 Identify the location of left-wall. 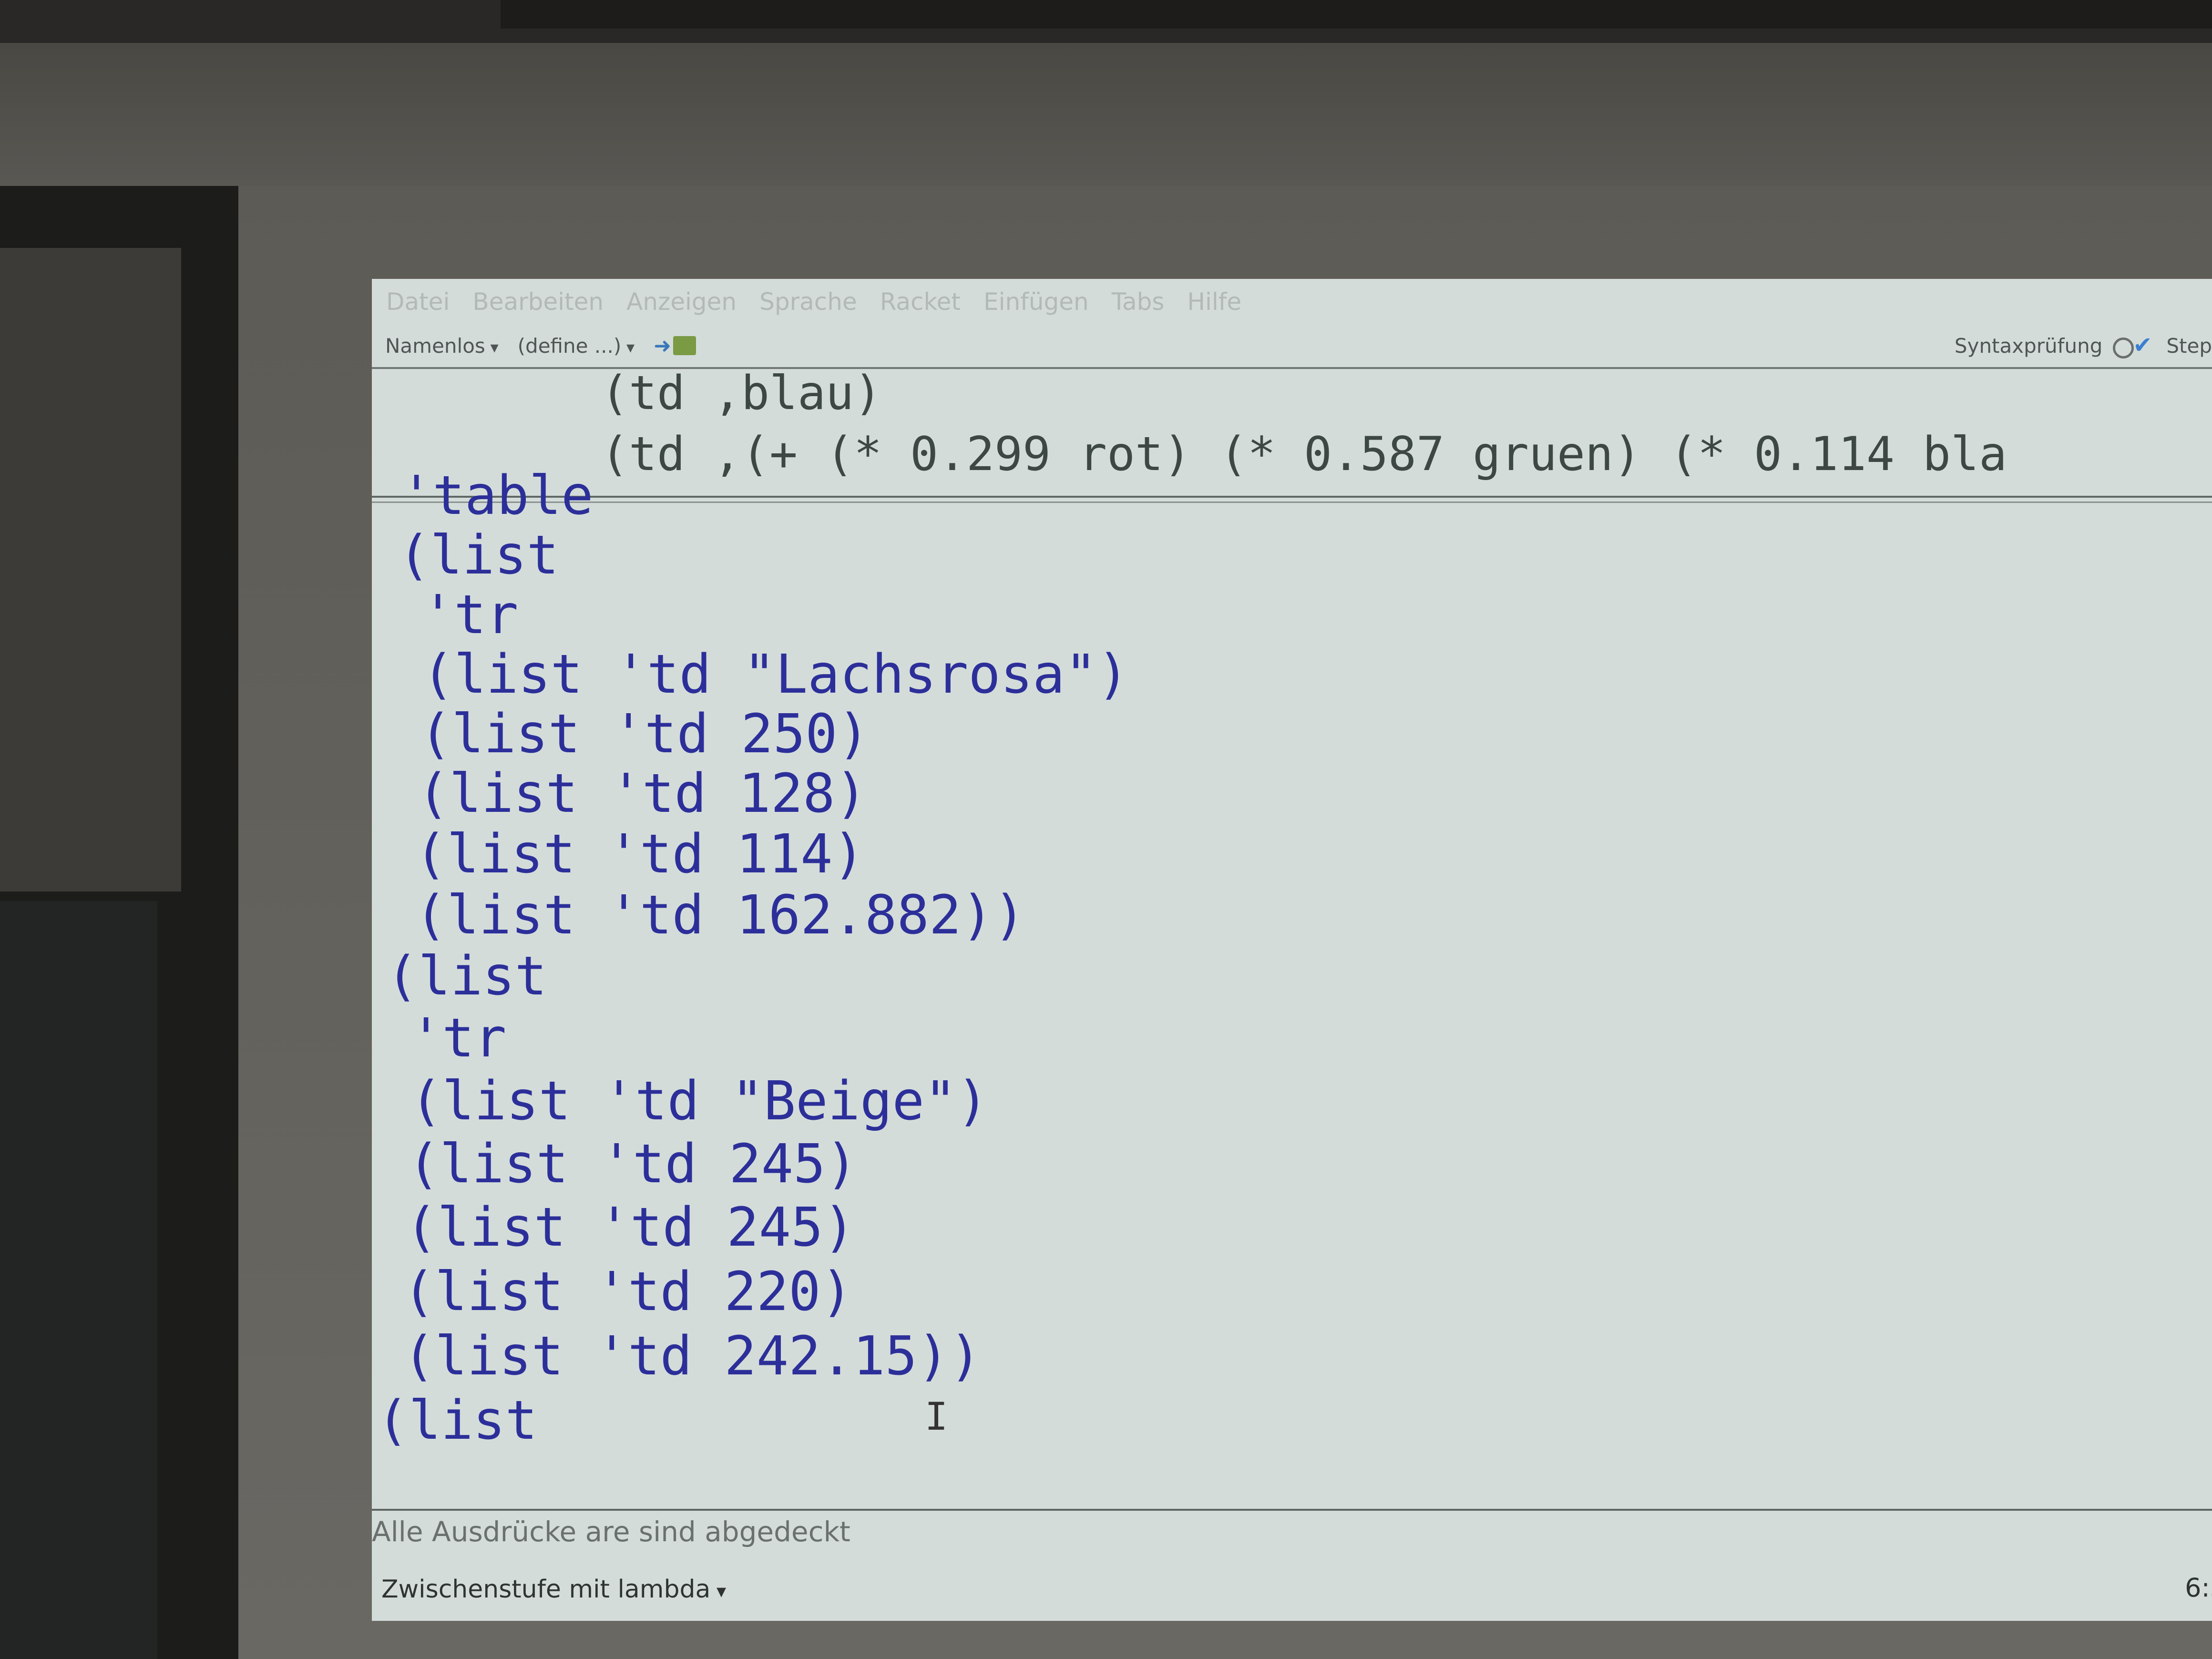
(119, 922).